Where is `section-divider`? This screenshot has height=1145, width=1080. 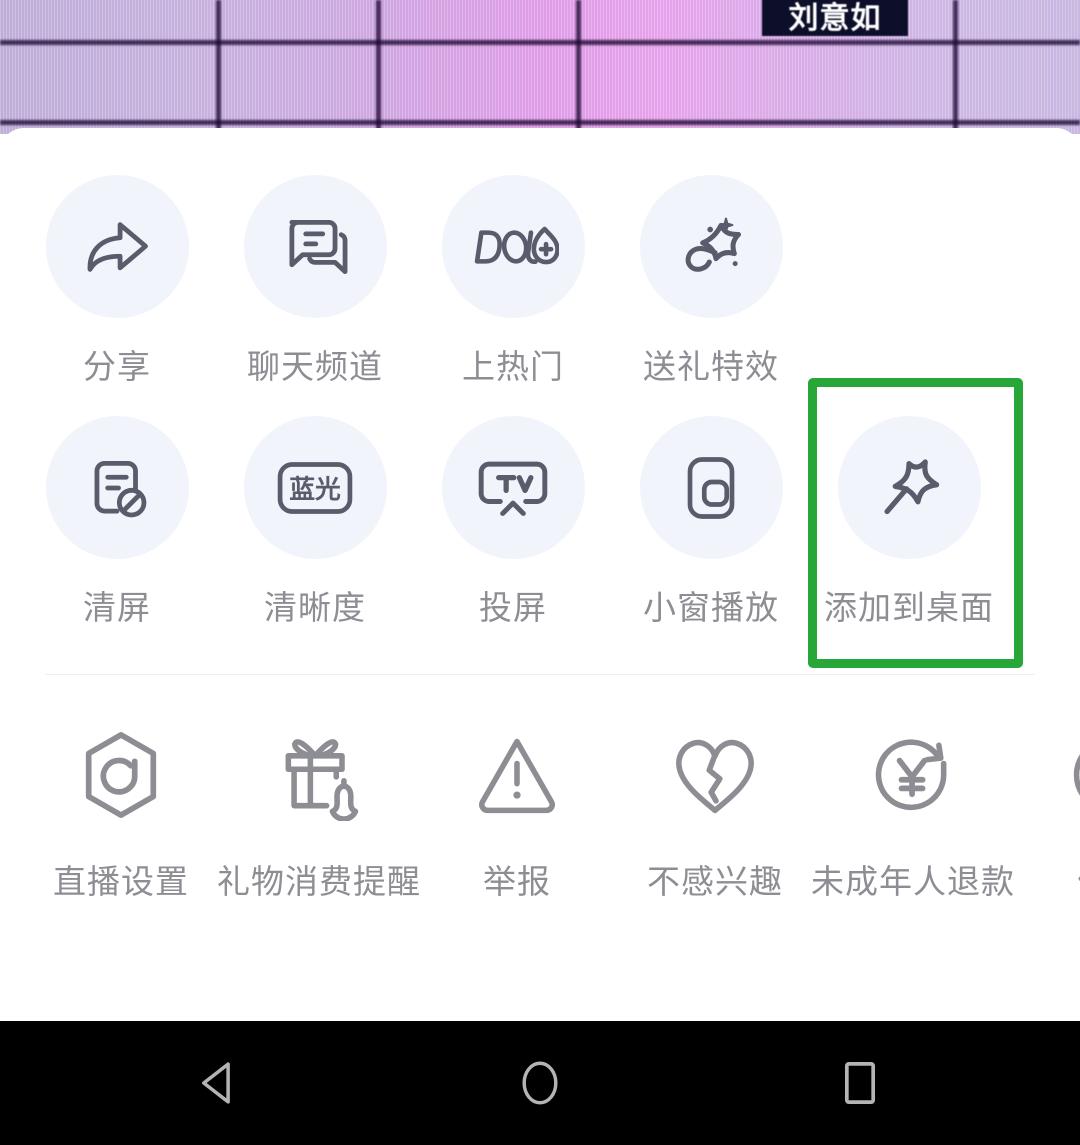
section-divider is located at coordinates (540, 674).